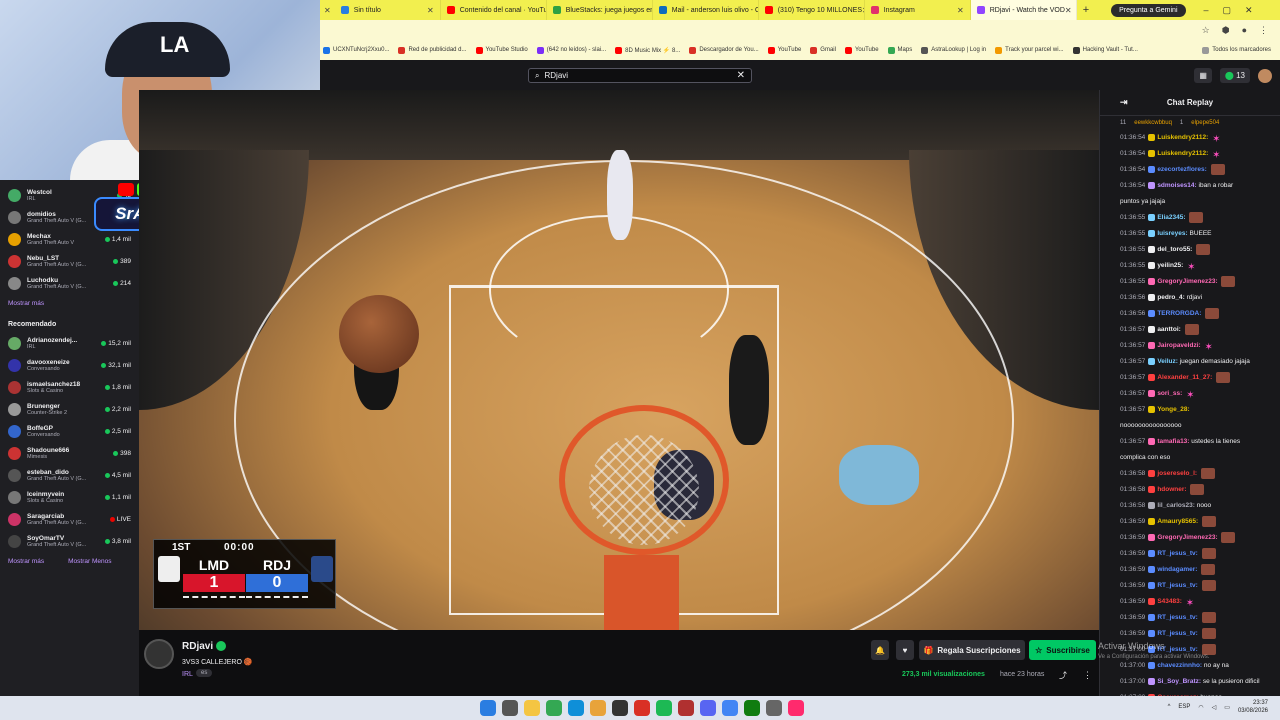  Describe the element at coordinates (1244, 30) in the screenshot. I see `profile-icon: ●` at that location.